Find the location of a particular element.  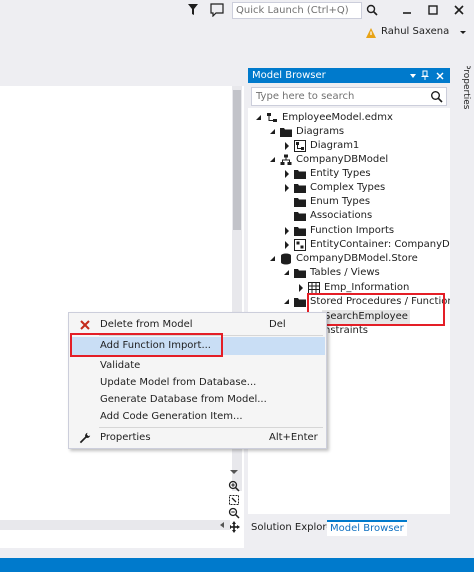

menu-item-validate: Validate is located at coordinates (197, 366).